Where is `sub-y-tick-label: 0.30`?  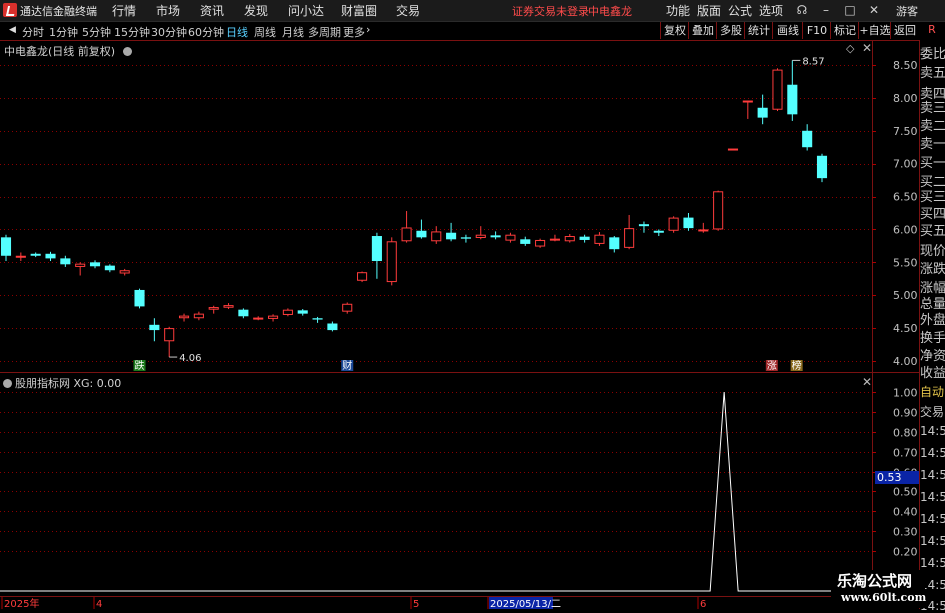
sub-y-tick-label: 0.30 is located at coordinates (905, 532).